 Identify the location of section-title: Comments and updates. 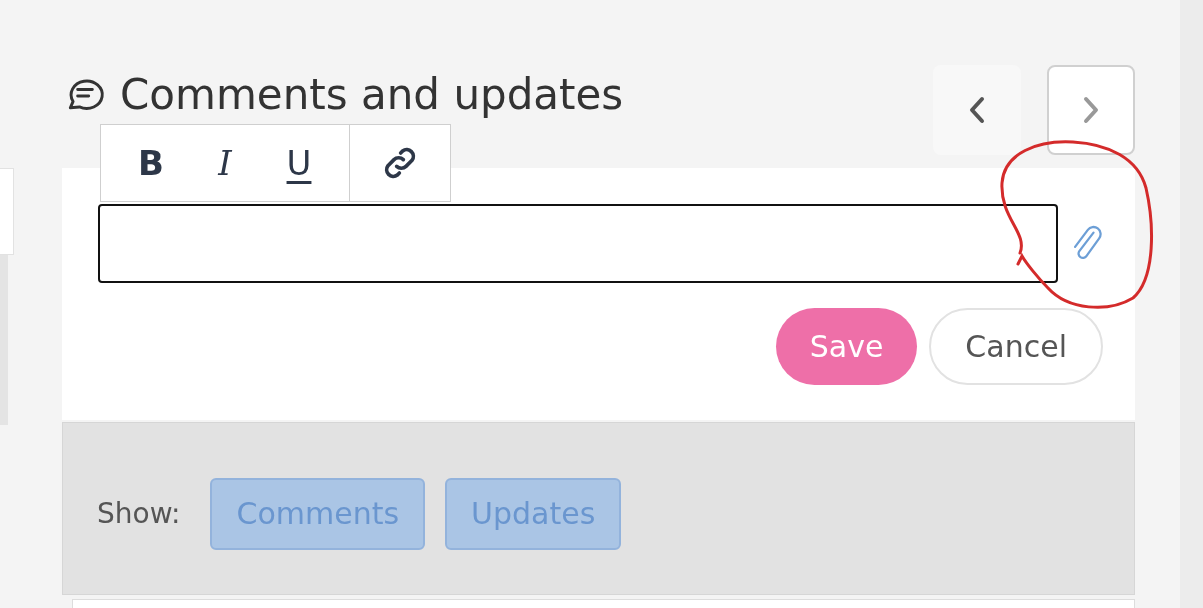
(372, 95).